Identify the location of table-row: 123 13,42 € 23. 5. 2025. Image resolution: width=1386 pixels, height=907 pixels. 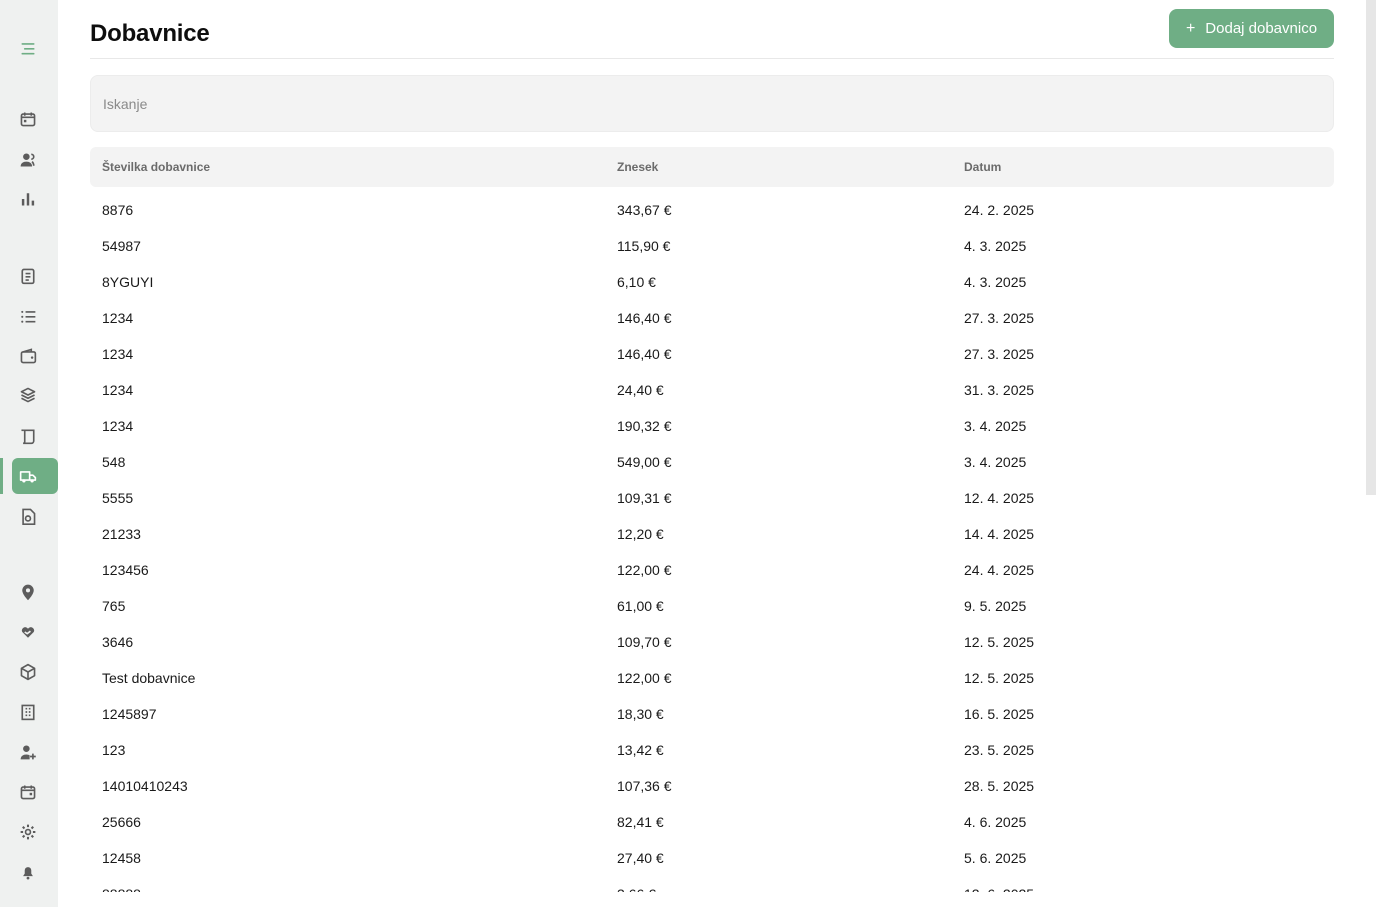
(712, 750).